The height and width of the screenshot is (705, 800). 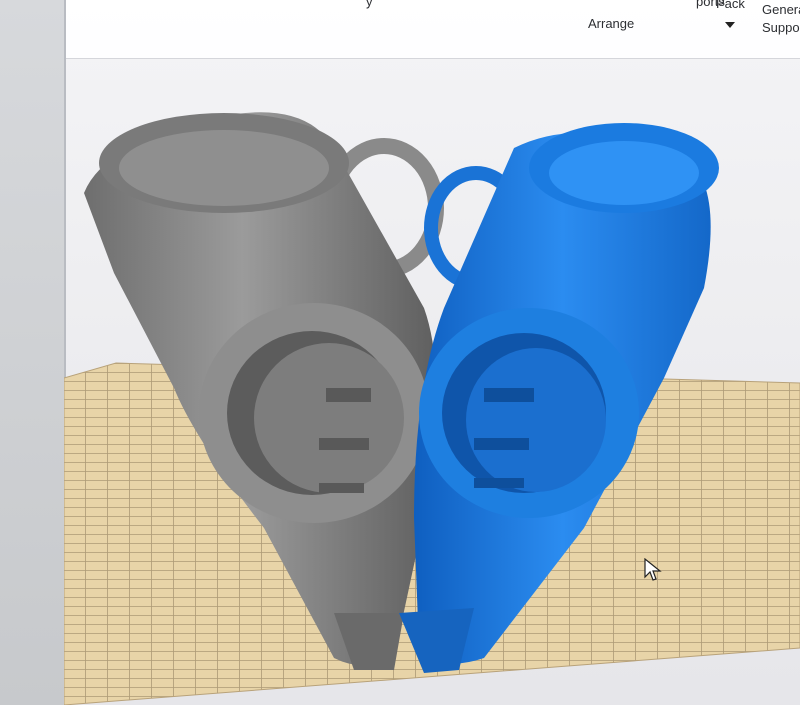 I want to click on supports-label: Support, so click(x=781, y=27).